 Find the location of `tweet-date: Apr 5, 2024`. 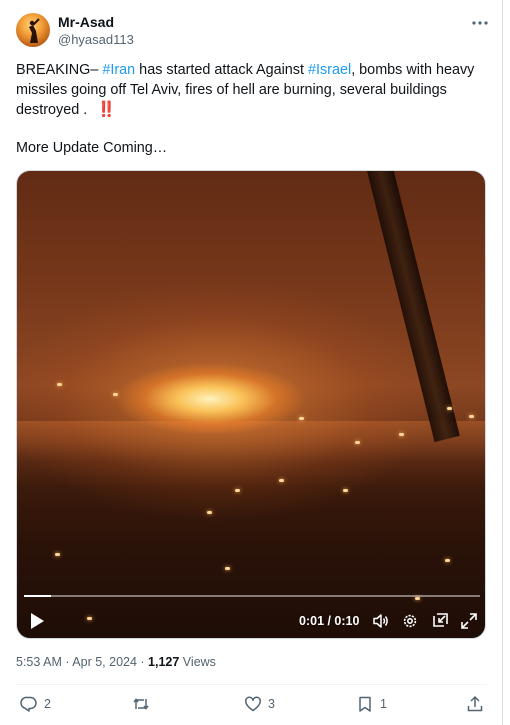

tweet-date: Apr 5, 2024 is located at coordinates (104, 662).